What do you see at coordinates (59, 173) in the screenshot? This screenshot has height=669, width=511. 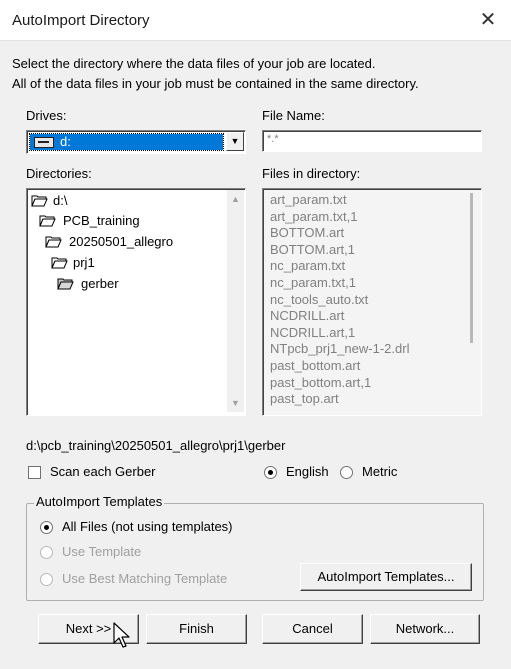 I see `directories-label: Directories:` at bounding box center [59, 173].